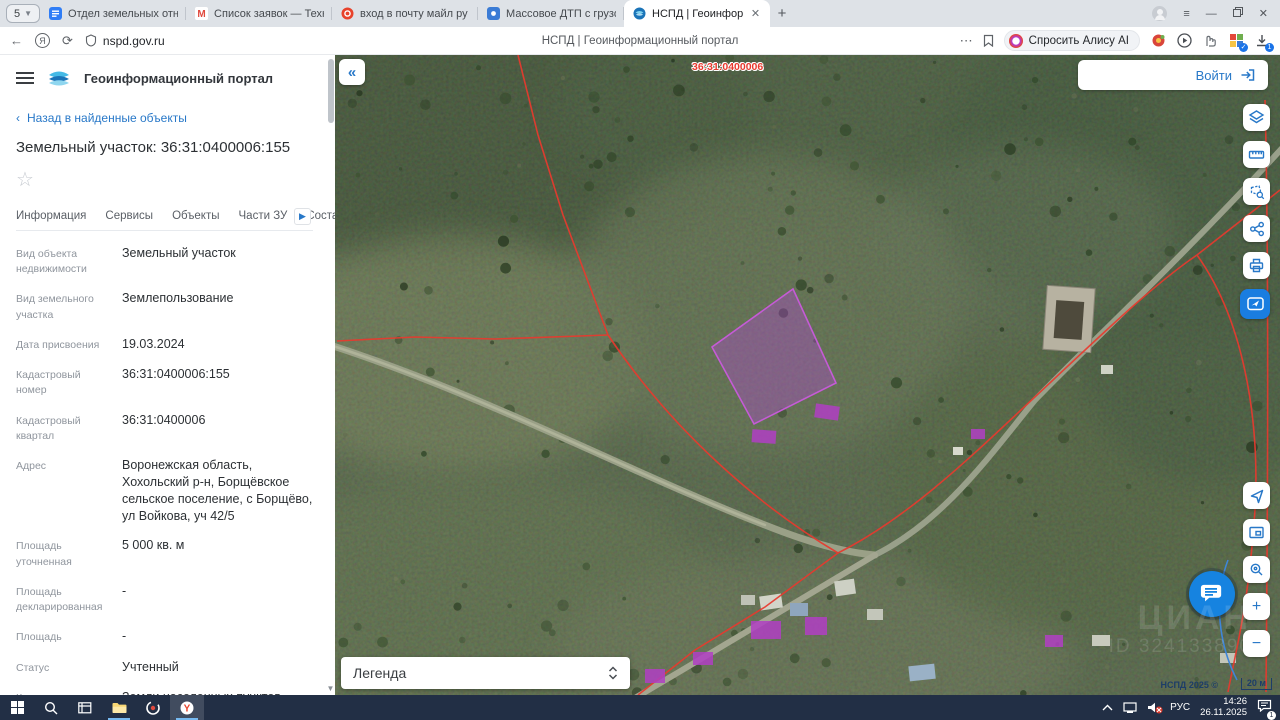  I want to click on login-arrow-icon, so click(1248, 75).